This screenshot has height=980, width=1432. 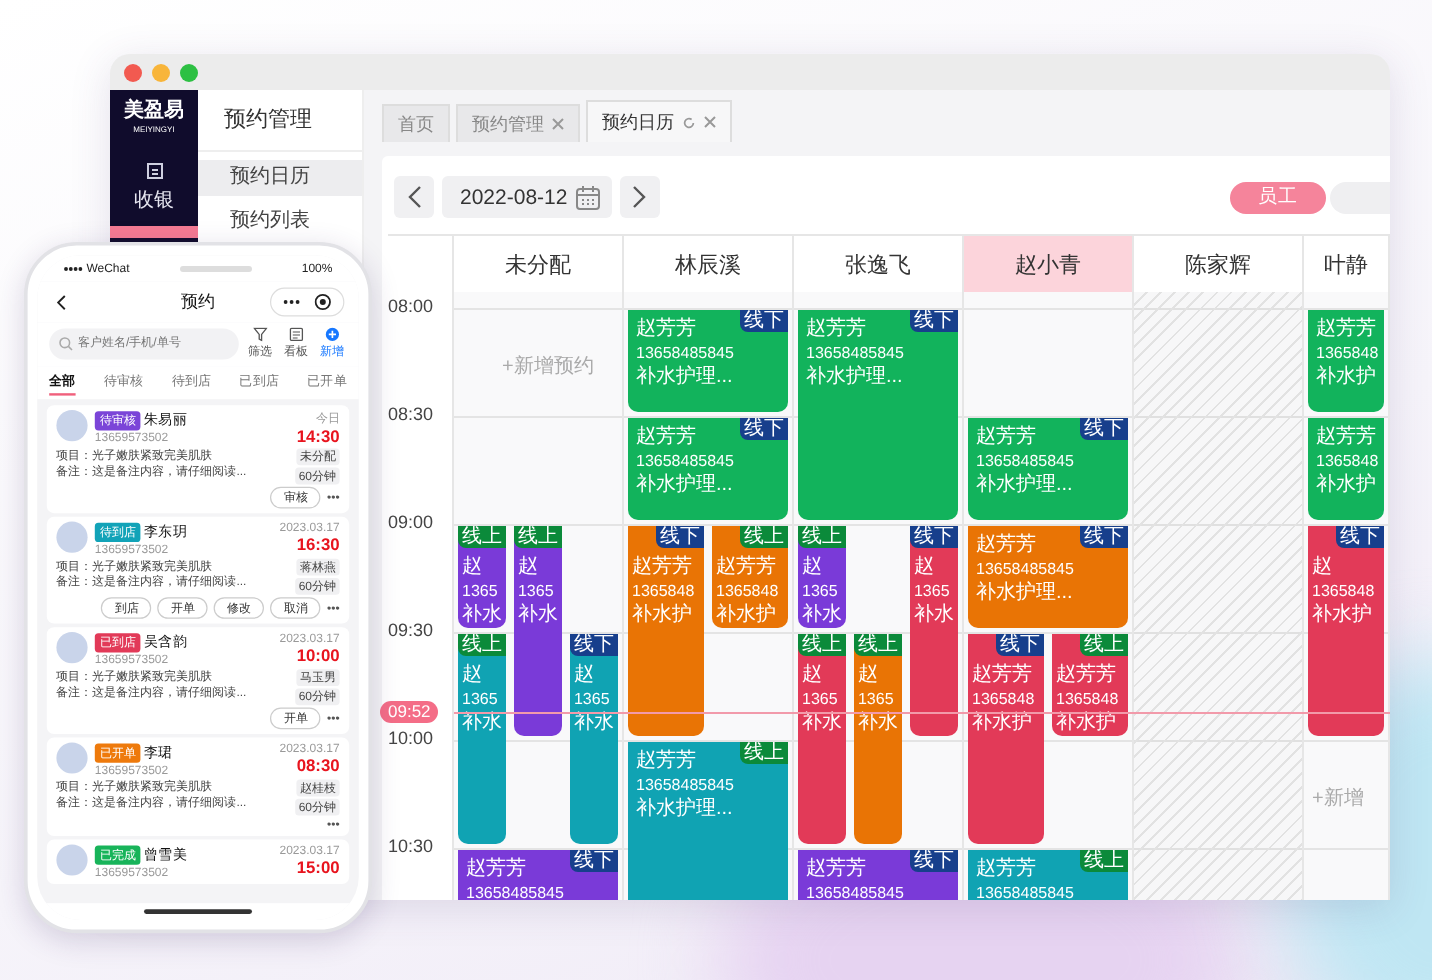 What do you see at coordinates (318, 436) in the screenshot?
I see `appointment-time: 14:30` at bounding box center [318, 436].